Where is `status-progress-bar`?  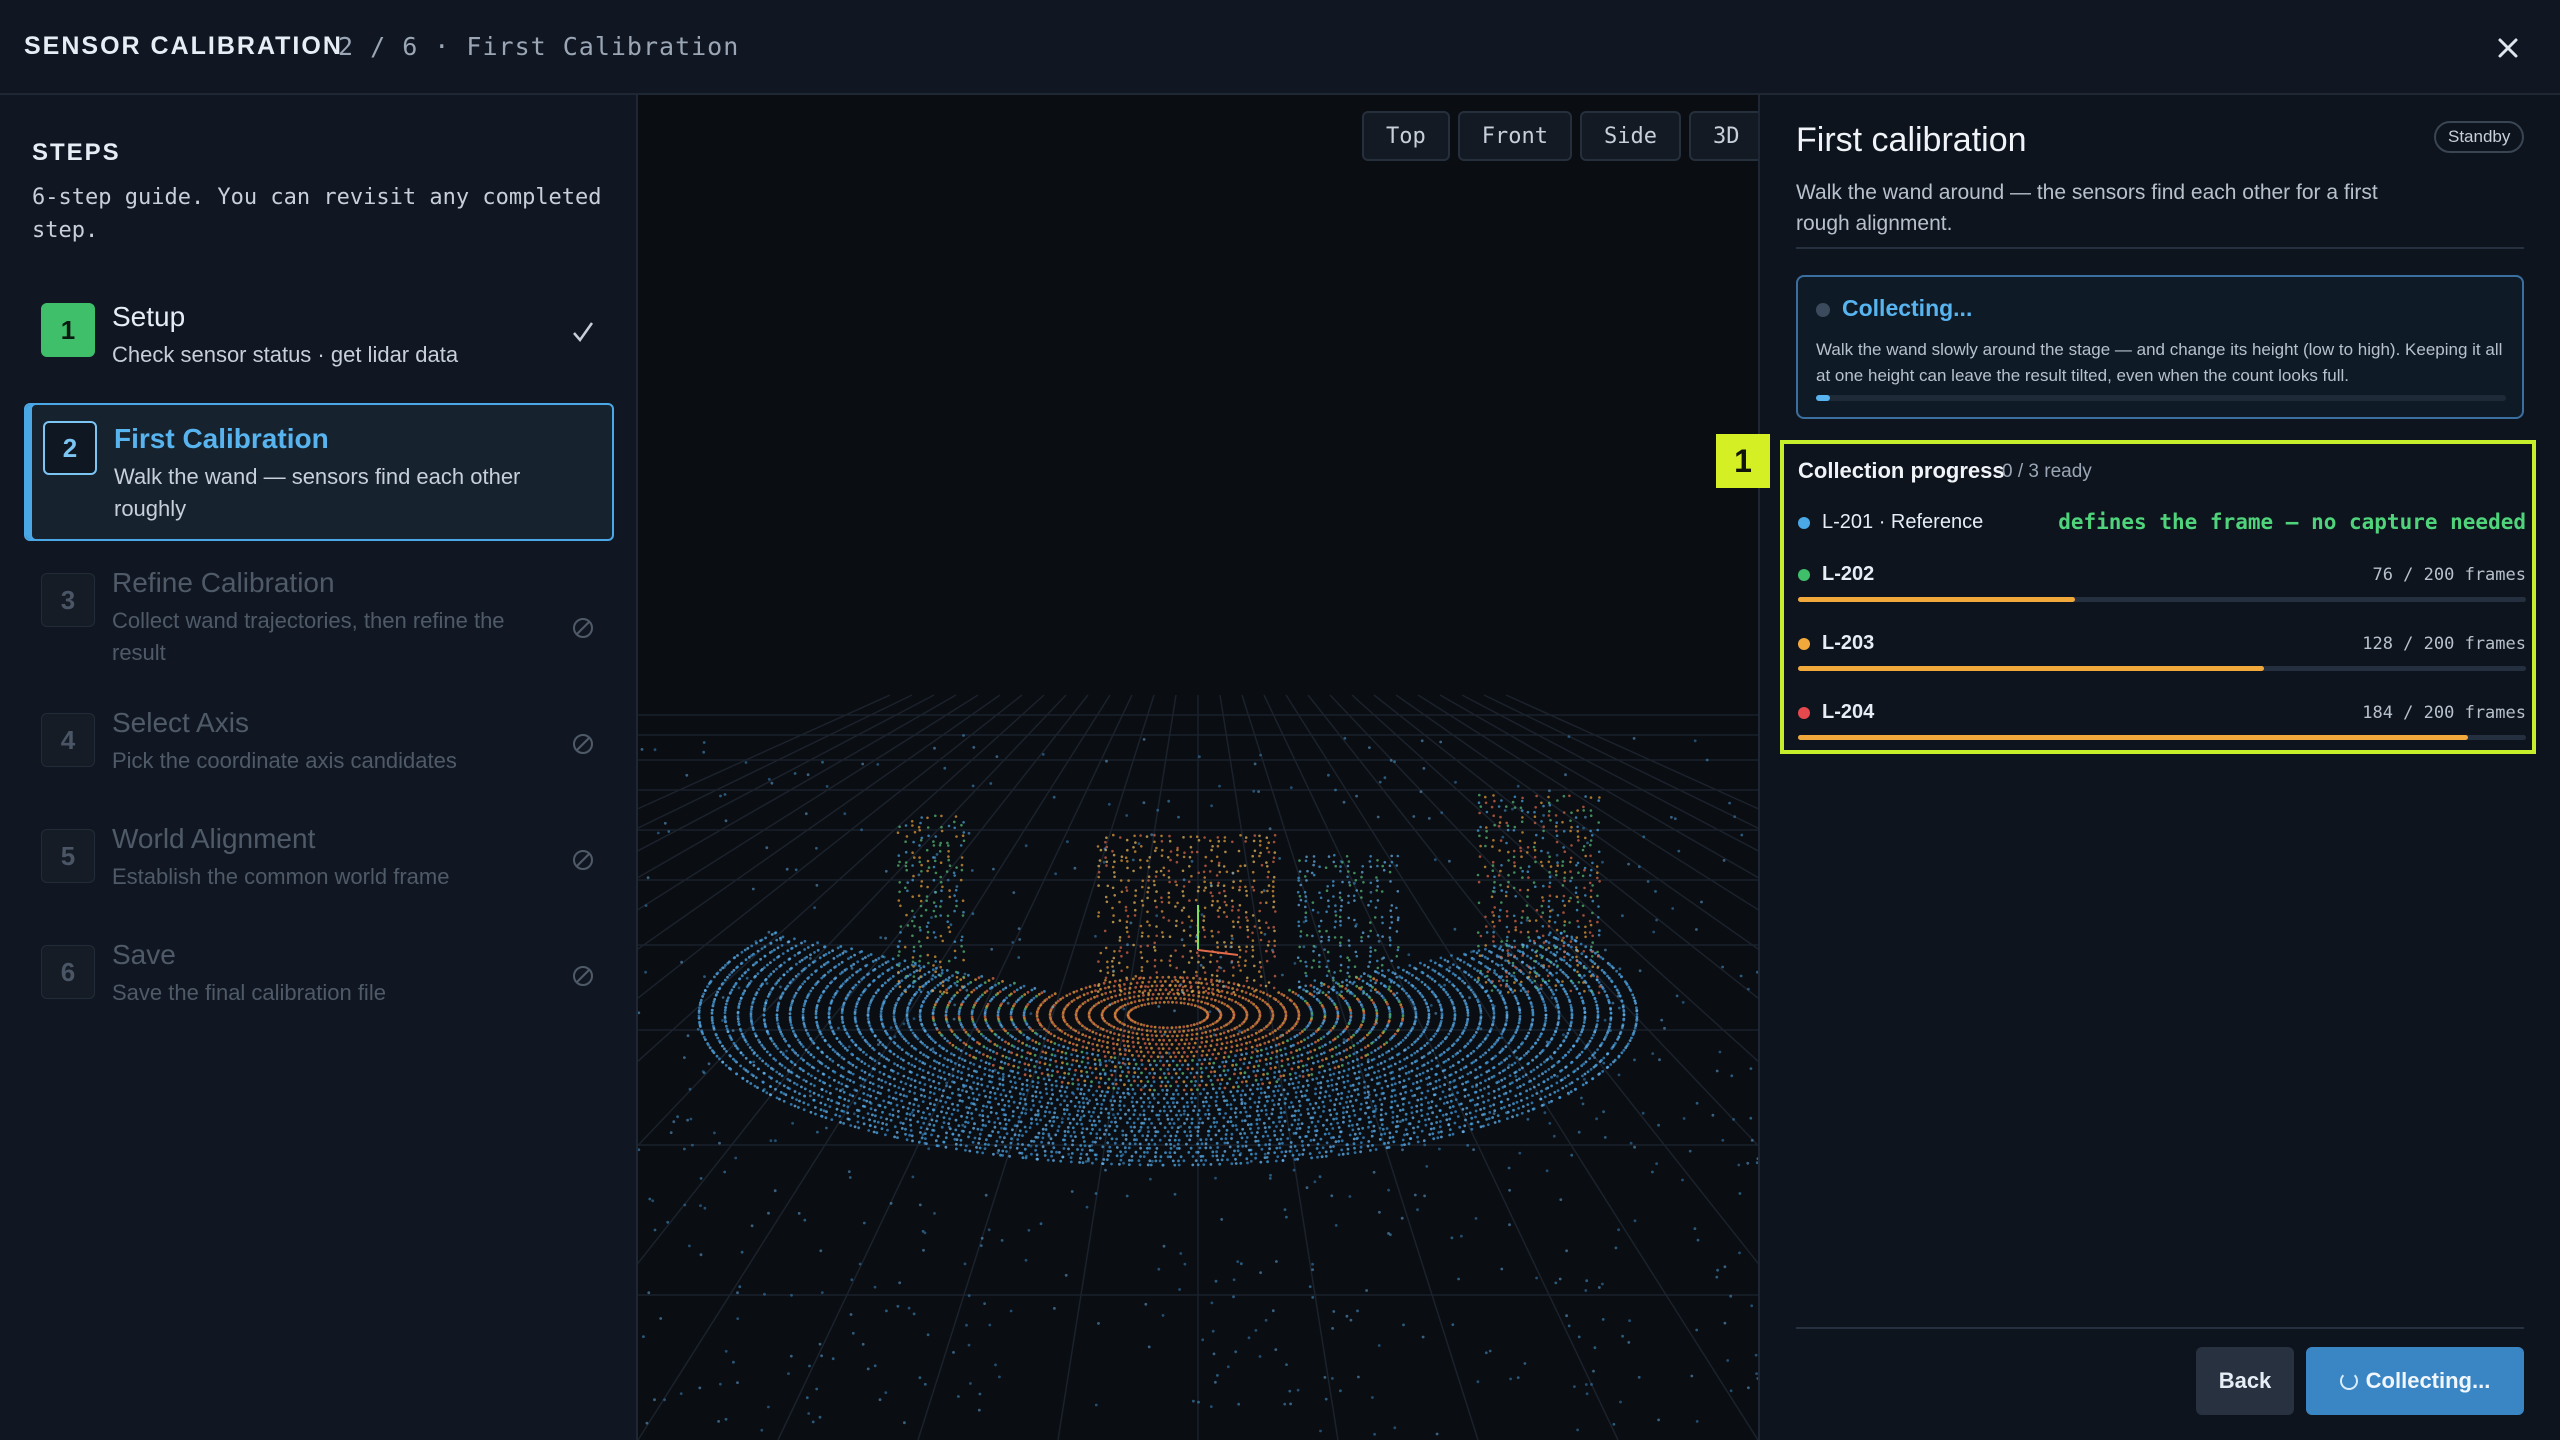
status-progress-bar is located at coordinates (2161, 398).